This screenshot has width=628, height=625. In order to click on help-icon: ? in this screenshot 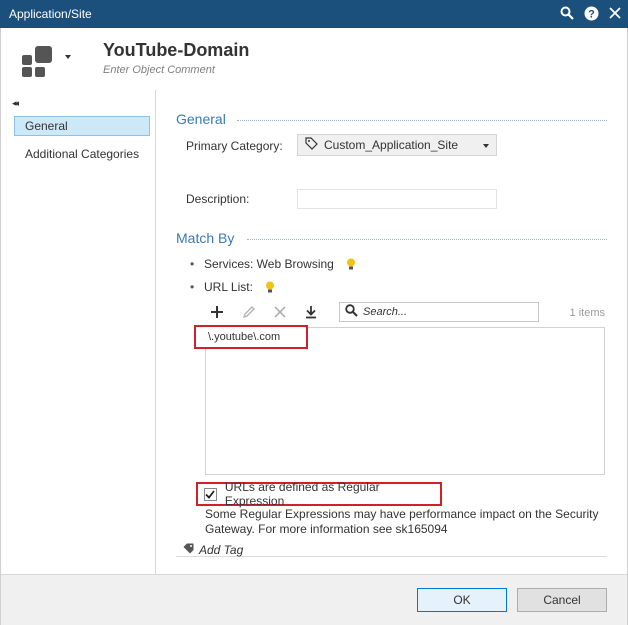, I will do `click(591, 13)`.